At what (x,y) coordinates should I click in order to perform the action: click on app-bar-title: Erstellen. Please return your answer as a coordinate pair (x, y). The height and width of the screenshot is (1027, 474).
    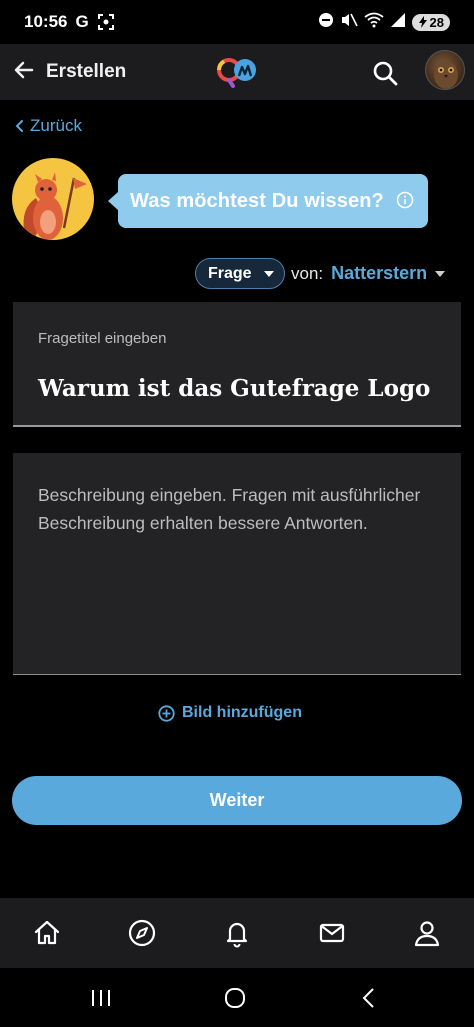
    Looking at the image, I should click on (86, 71).